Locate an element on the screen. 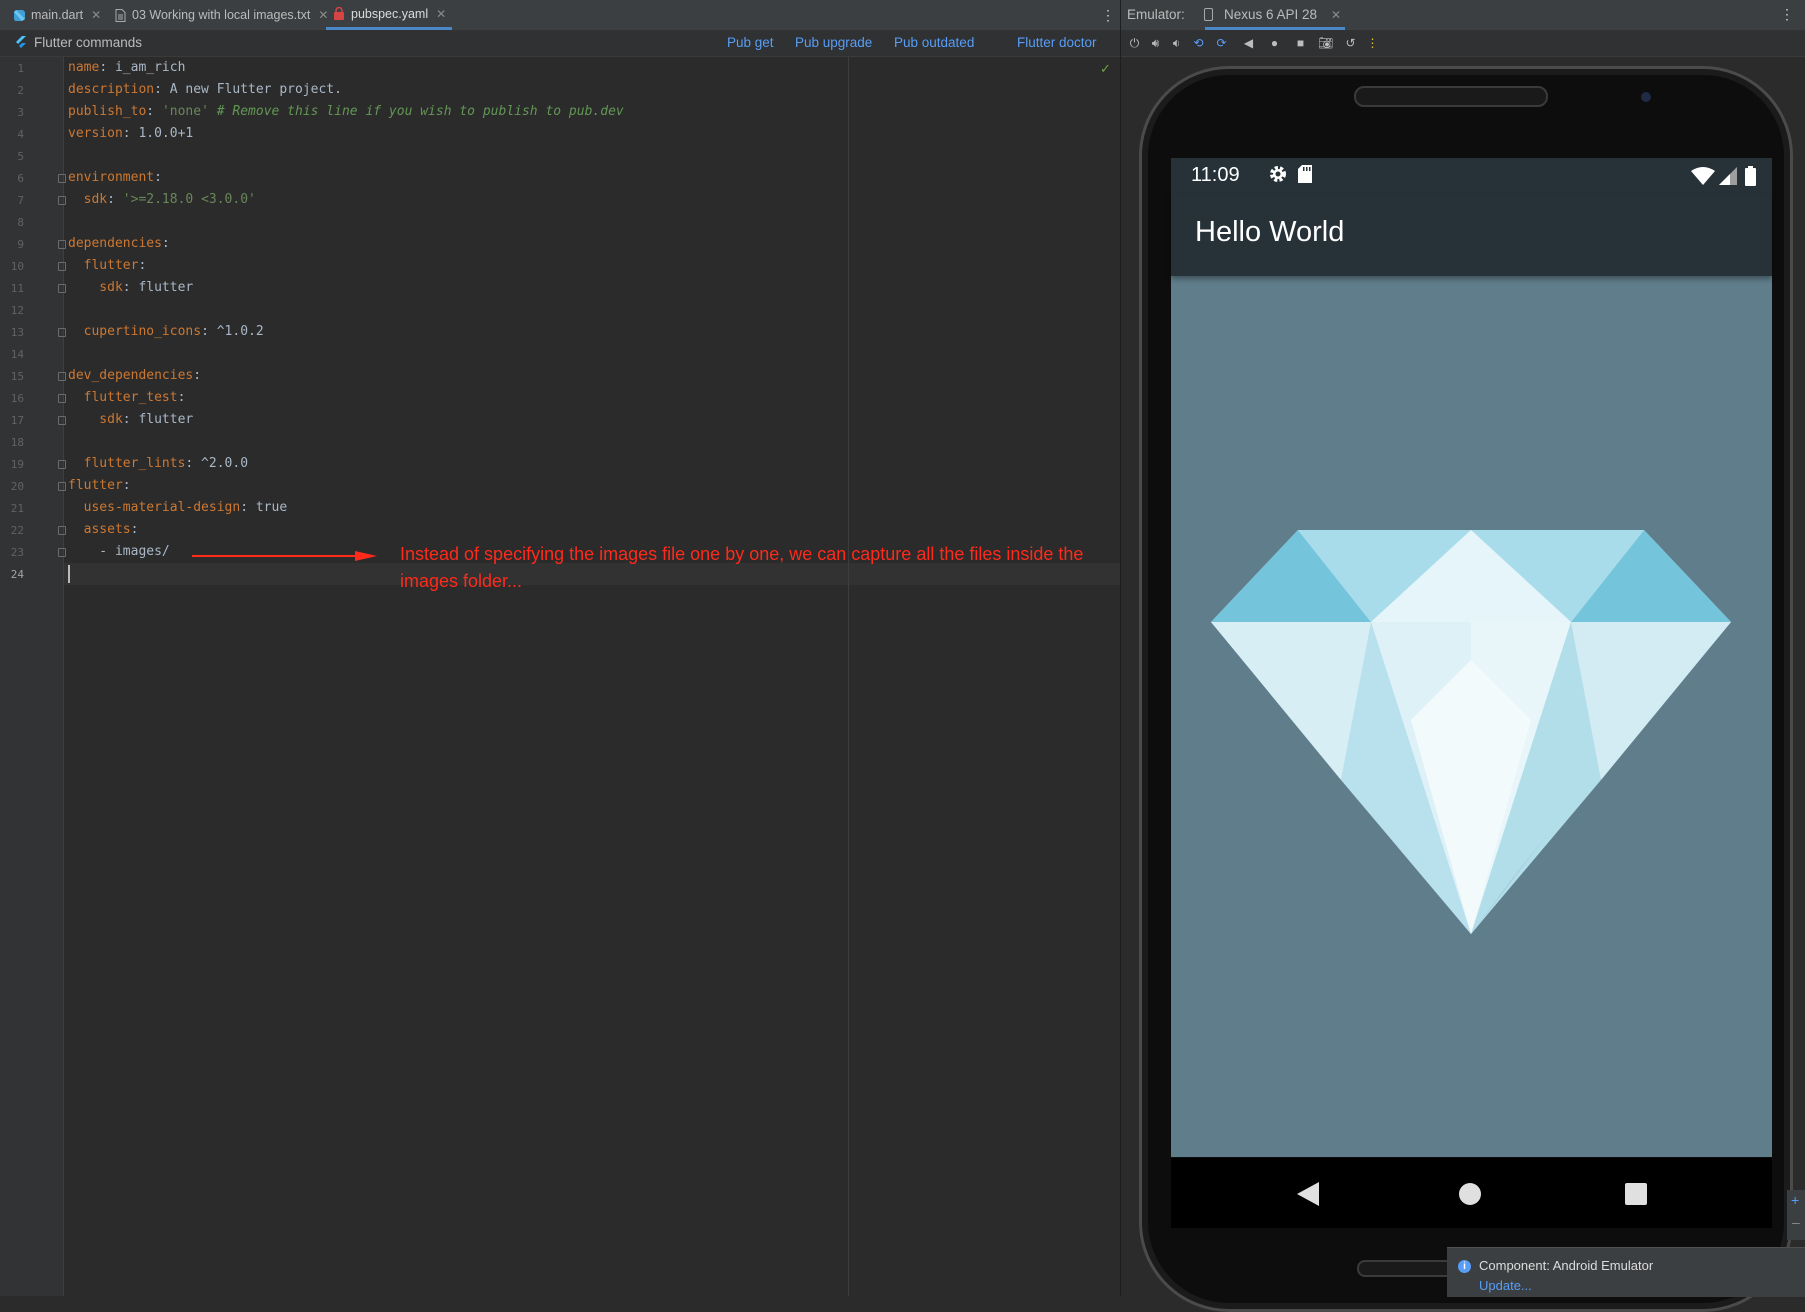 The width and height of the screenshot is (1805, 1312). pub-outdated-link: Pub outdated is located at coordinates (934, 42).